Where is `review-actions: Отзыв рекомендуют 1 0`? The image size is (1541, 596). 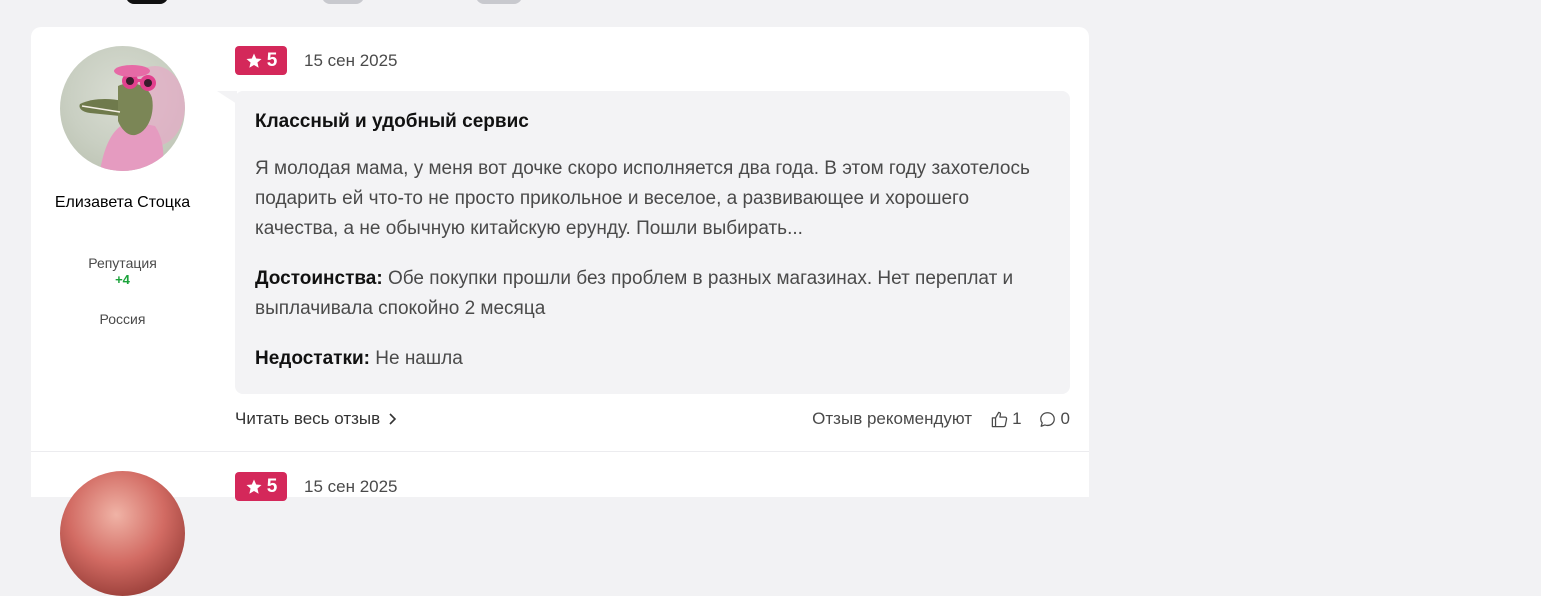 review-actions: Отзыв рекомендуют 1 0 is located at coordinates (941, 419).